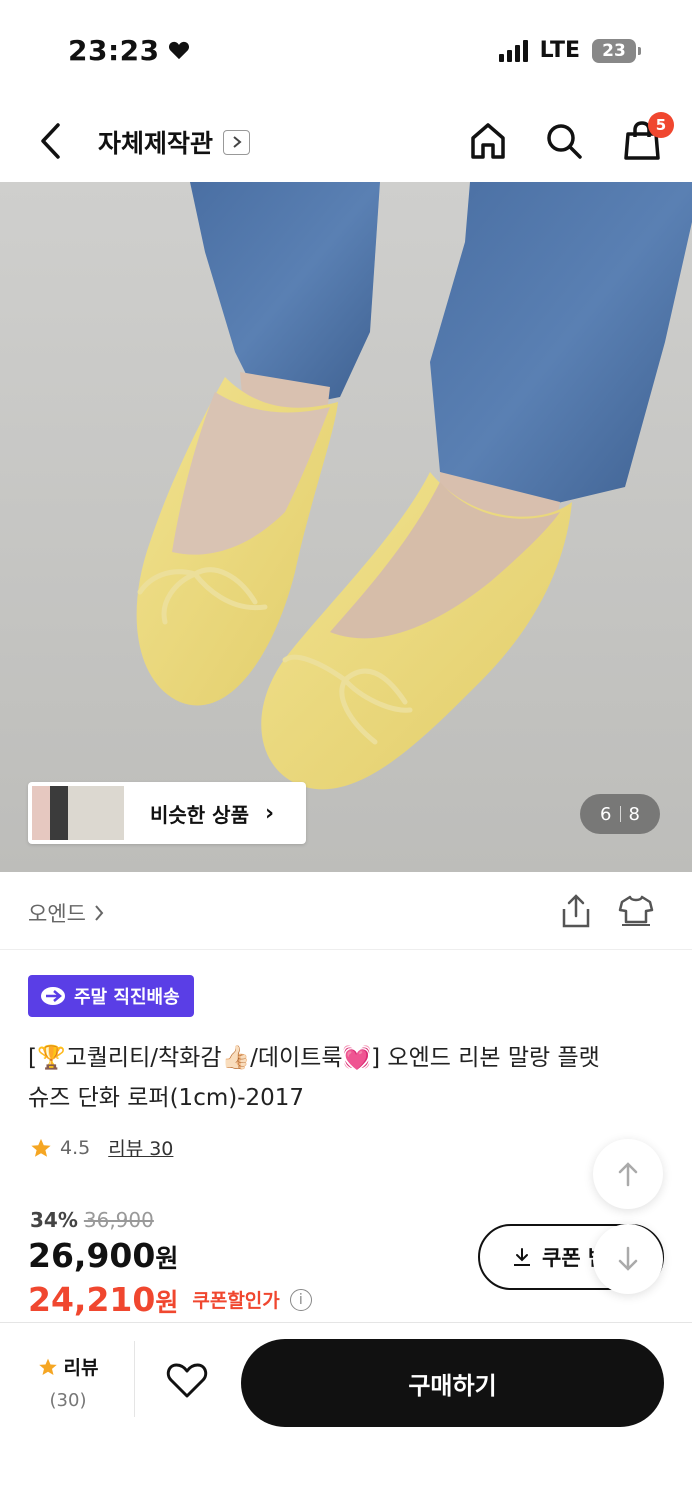 This screenshot has width=692, height=1500. I want to click on status-time: 23:23, so click(129, 50).